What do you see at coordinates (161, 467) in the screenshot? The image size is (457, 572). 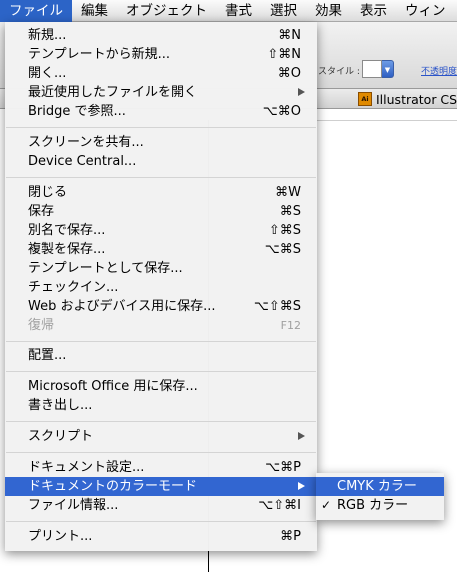 I see `menu-item-document-setup: ドキュメント設定... ⌥⌘P` at bounding box center [161, 467].